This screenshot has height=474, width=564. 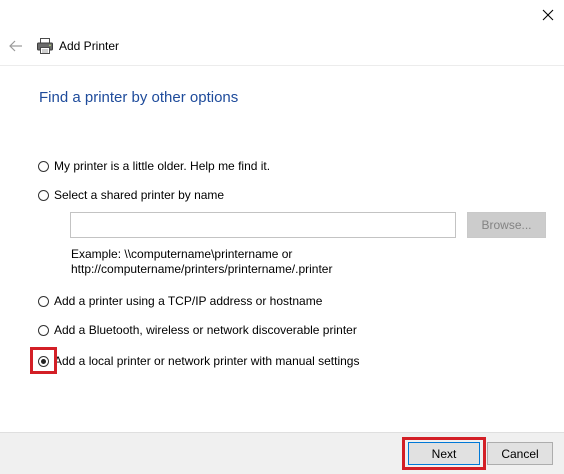 What do you see at coordinates (139, 97) in the screenshot?
I see `page-heading: Find a printer by other options` at bounding box center [139, 97].